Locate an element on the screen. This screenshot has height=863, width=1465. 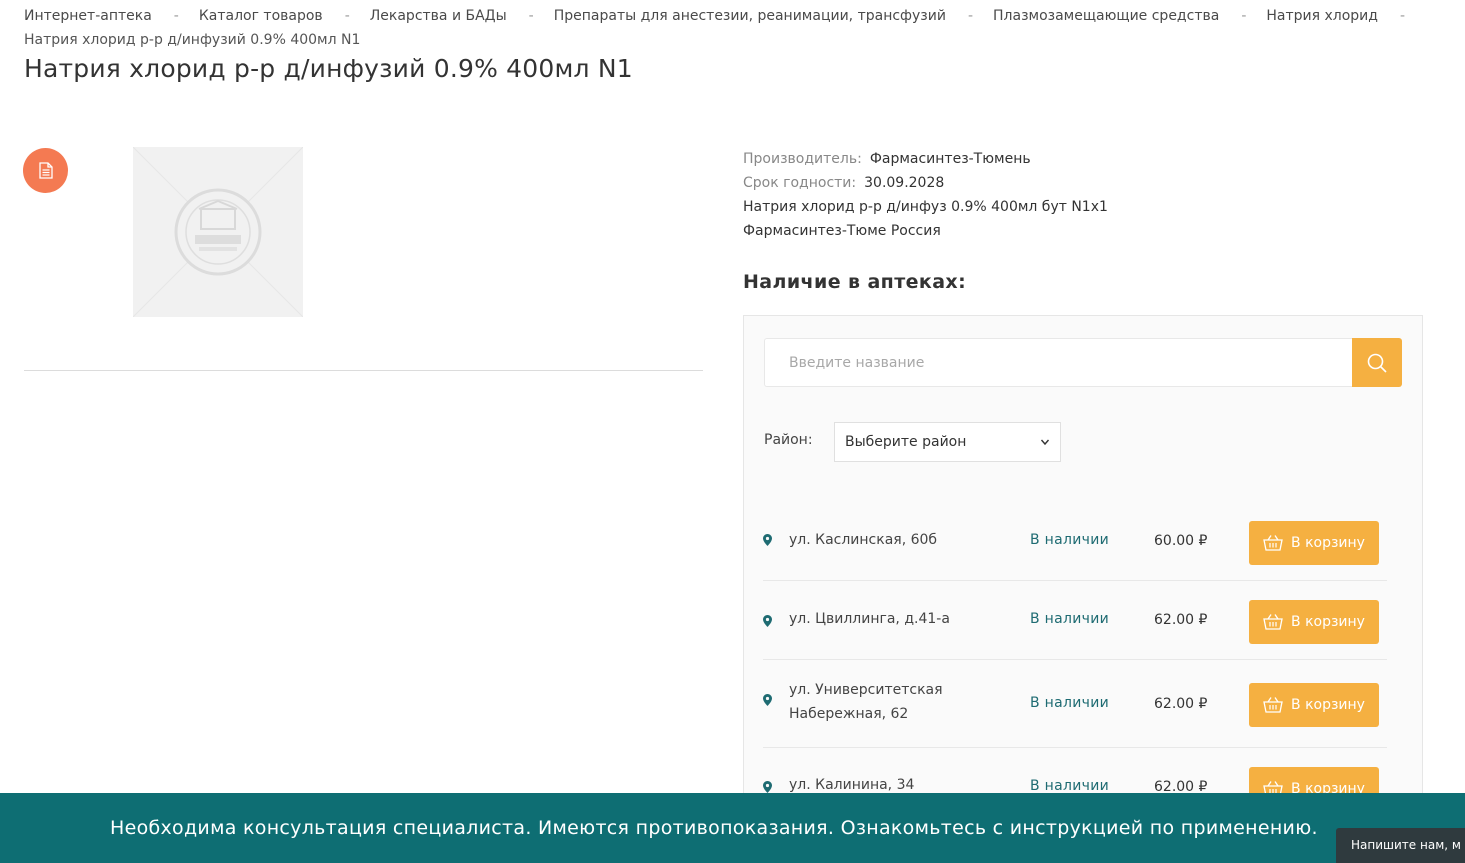
expiry-value: 30.09.2028 is located at coordinates (904, 183).